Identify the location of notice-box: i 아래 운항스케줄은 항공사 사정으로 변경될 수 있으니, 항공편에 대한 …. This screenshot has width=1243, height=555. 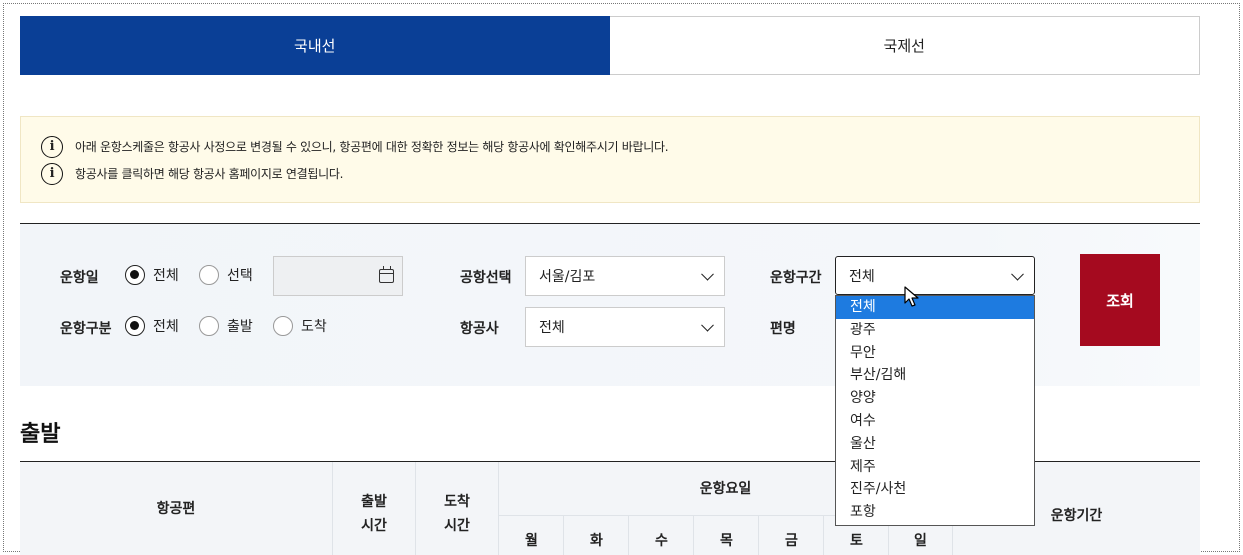
(610, 159).